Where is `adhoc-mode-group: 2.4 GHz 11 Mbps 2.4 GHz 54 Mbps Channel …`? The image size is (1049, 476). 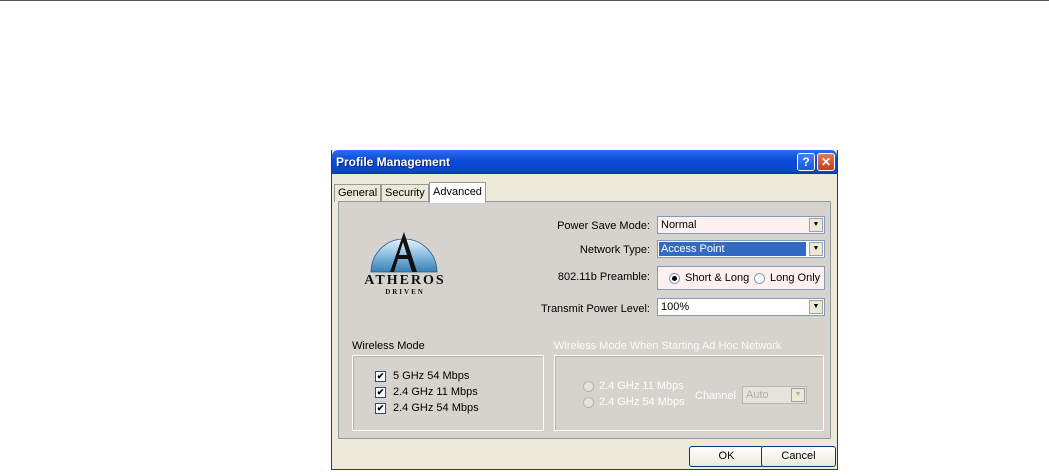
adhoc-mode-group: 2.4 GHz 11 Mbps 2.4 GHz 54 Mbps Channel … is located at coordinates (689, 393).